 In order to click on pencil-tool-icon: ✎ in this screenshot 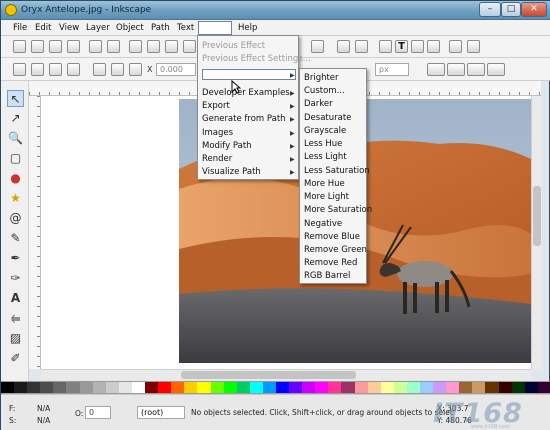, I will do `click(15, 238)`.